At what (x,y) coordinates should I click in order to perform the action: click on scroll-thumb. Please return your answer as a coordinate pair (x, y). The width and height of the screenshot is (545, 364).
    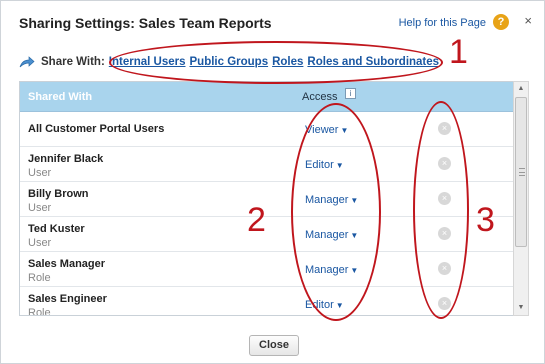
    Looking at the image, I should click on (521, 172).